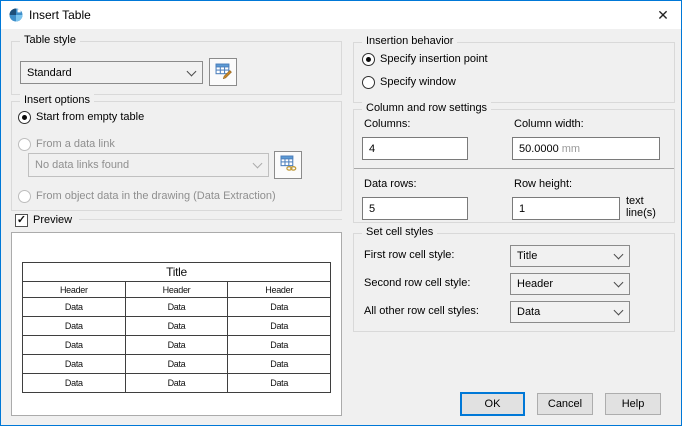 The image size is (682, 426). I want to click on table-link-icon, so click(288, 165).